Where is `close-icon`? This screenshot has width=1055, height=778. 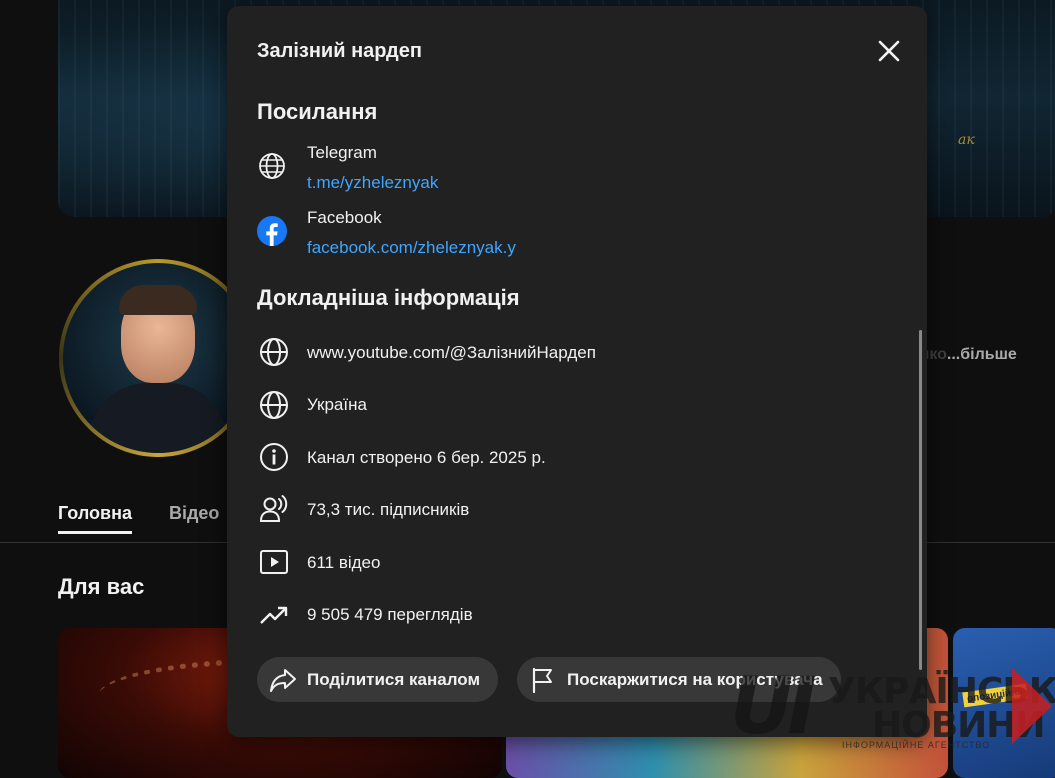 close-icon is located at coordinates (889, 51).